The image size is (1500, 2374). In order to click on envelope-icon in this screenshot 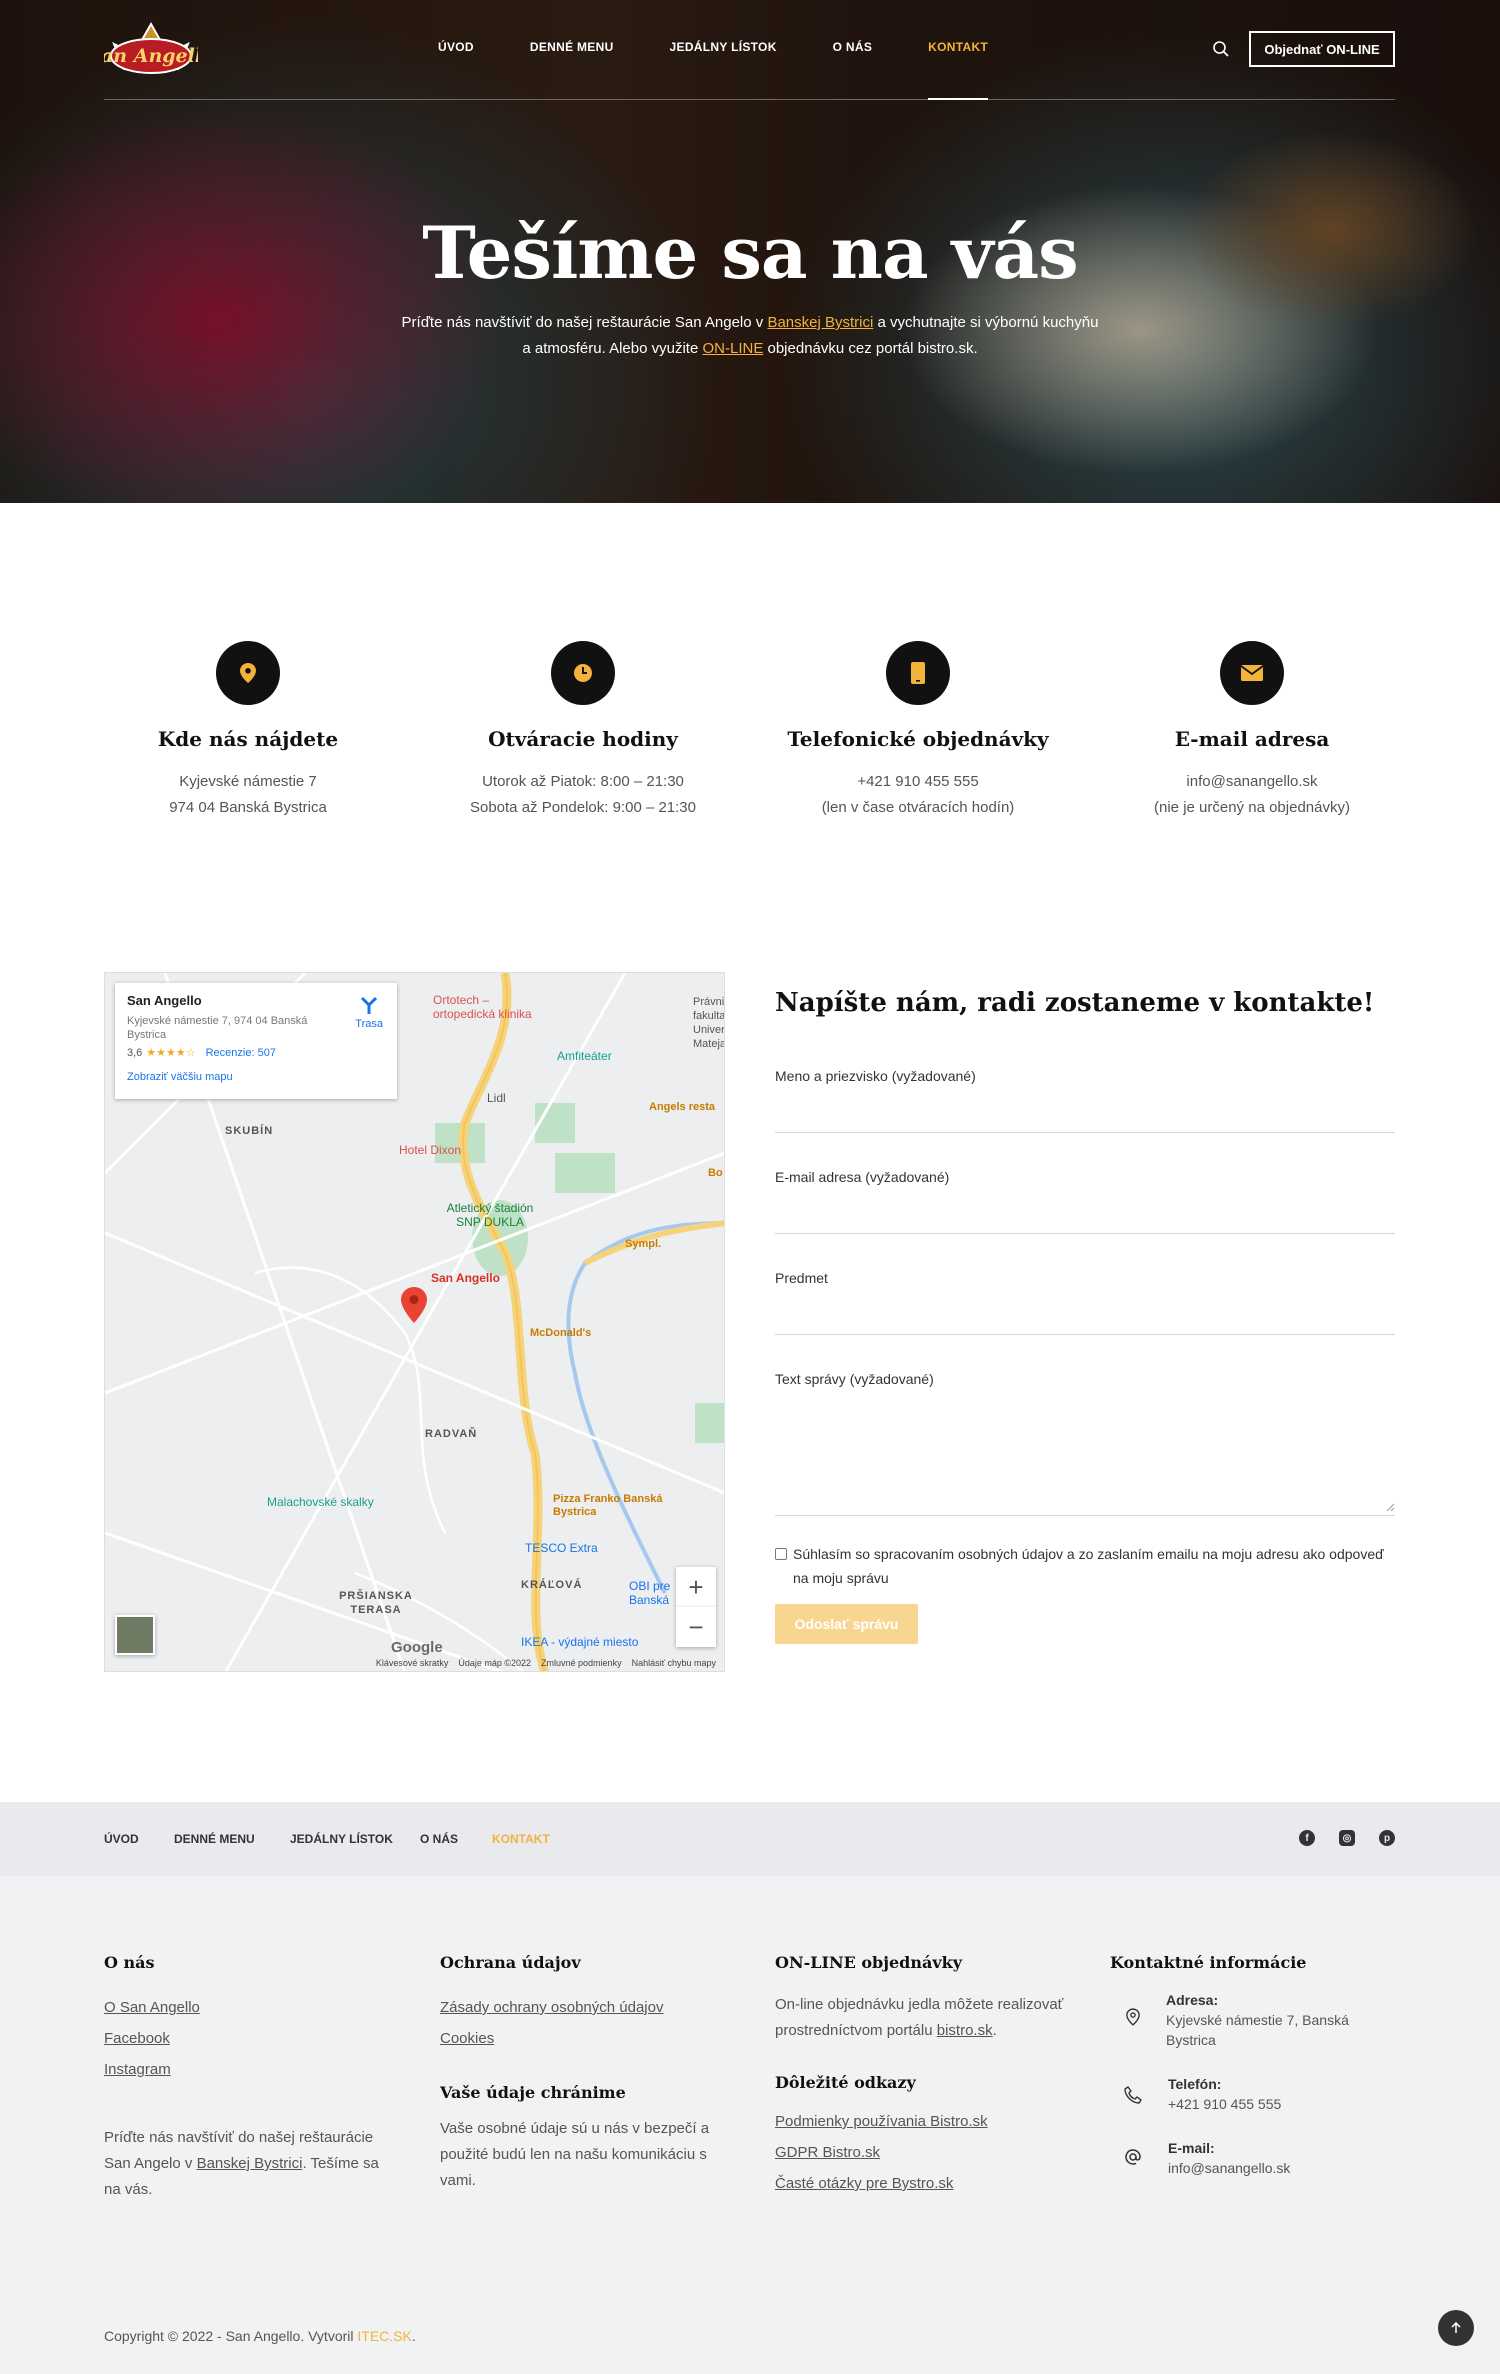, I will do `click(1252, 673)`.